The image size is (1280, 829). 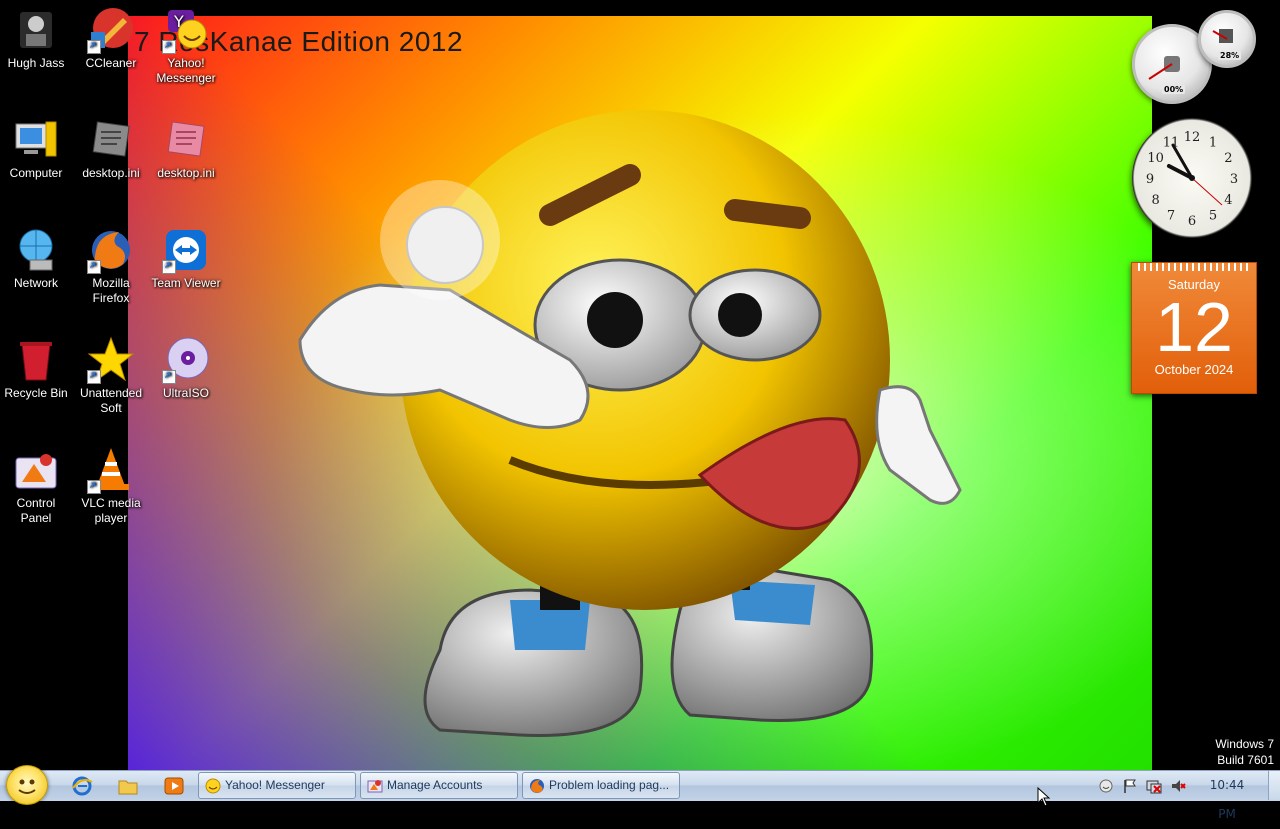 I want to click on yahoo-messenger-icon, so click(x=213, y=786).